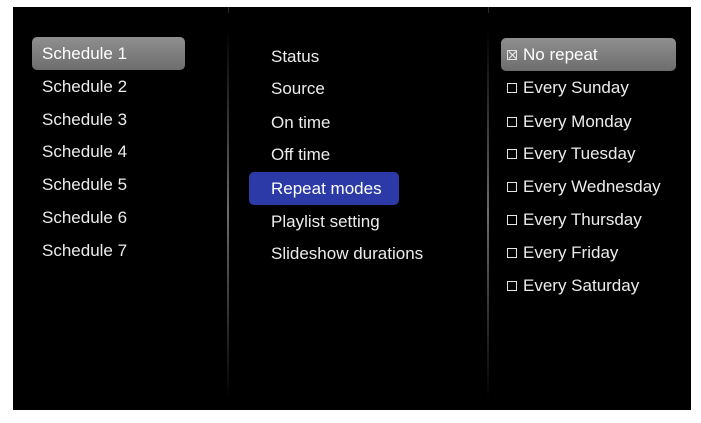 Image resolution: width=701 pixels, height=423 pixels. I want to click on repeat-option-label: Every Friday, so click(571, 252).